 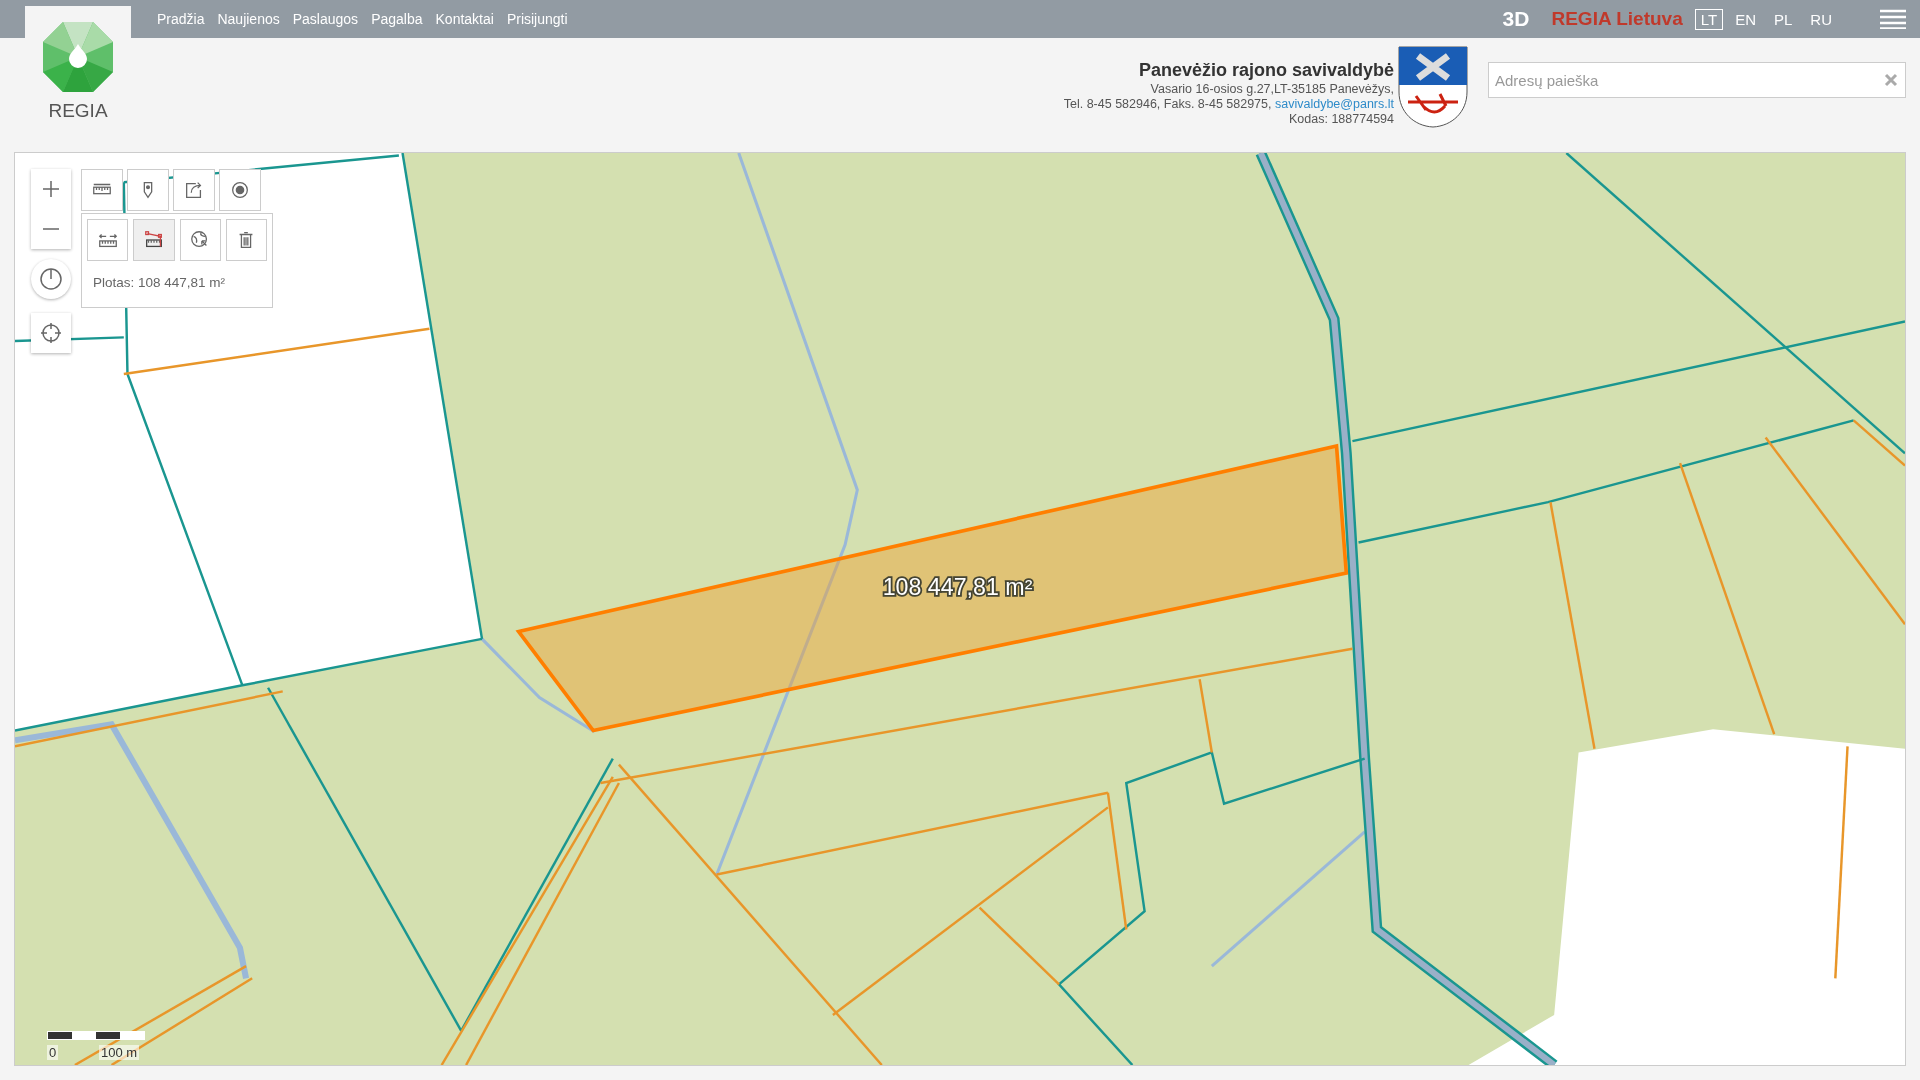 I want to click on language-option: LT, so click(x=1709, y=19).